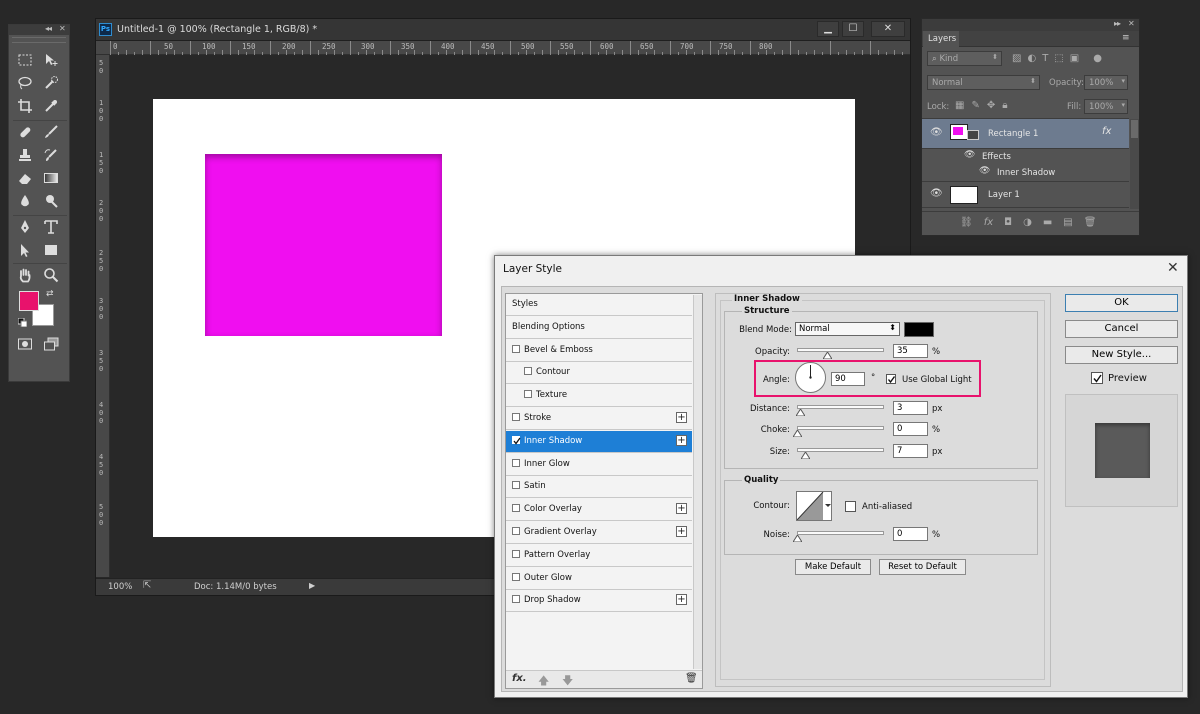 The height and width of the screenshot is (714, 1200). Describe the element at coordinates (599, 510) in the screenshot. I see `style-item-color-overlay: Color Overlay +` at that location.